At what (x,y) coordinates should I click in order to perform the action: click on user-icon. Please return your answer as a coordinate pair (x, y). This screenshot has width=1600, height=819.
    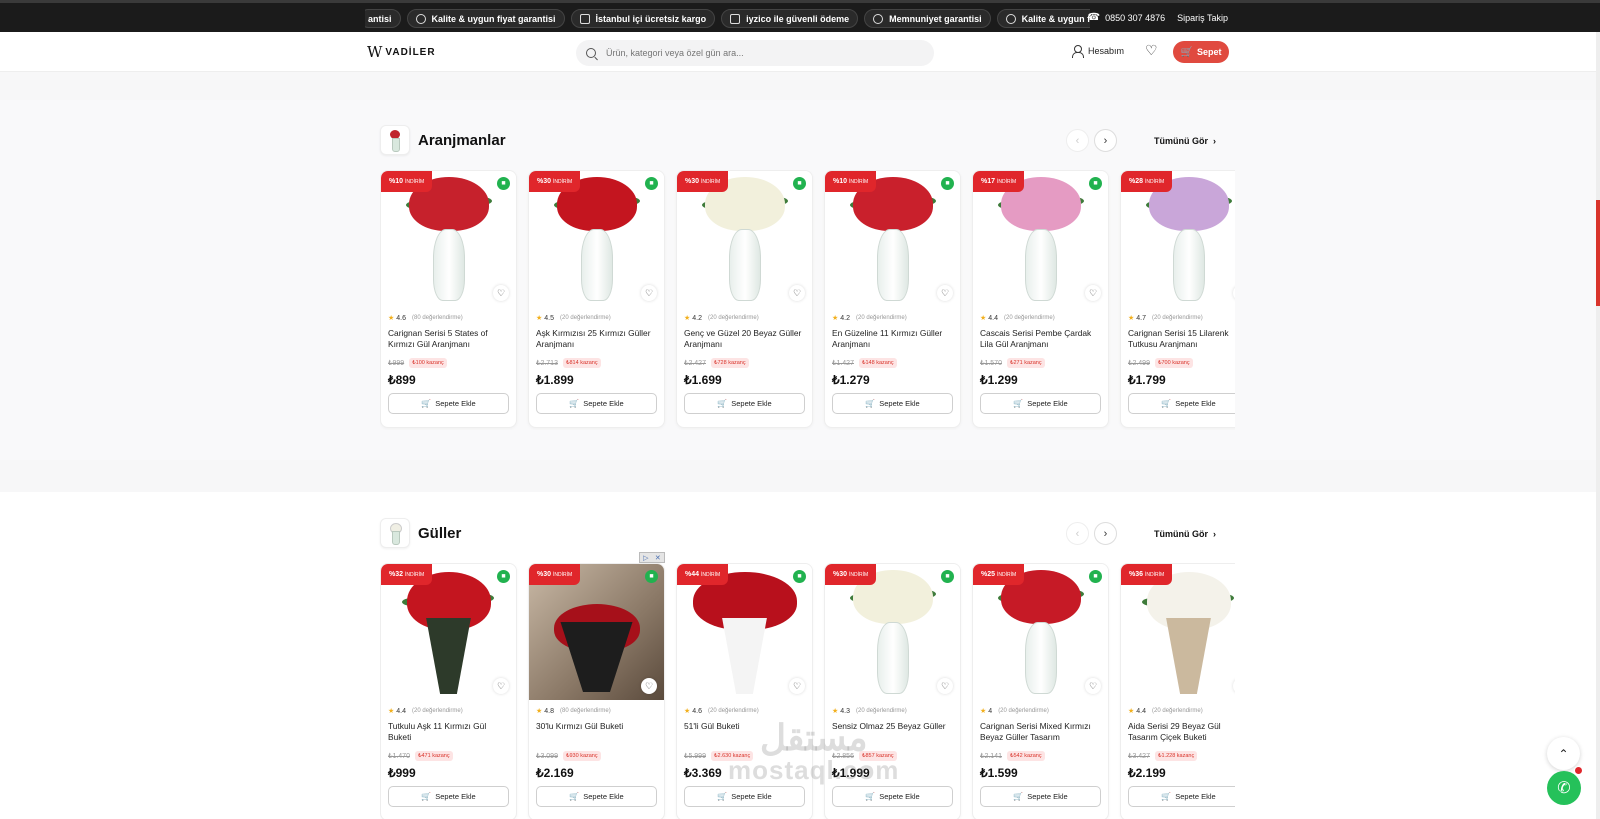
    Looking at the image, I should click on (1078, 51).